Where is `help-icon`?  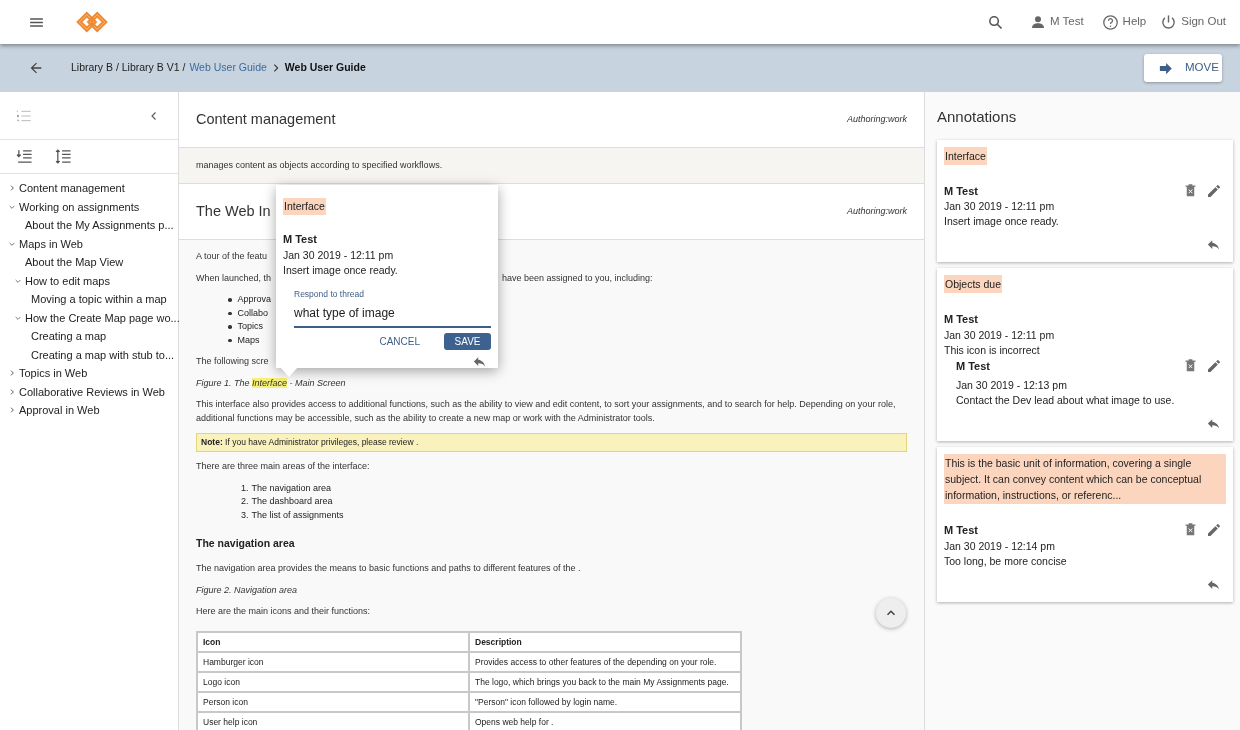
help-icon is located at coordinates (1110, 22).